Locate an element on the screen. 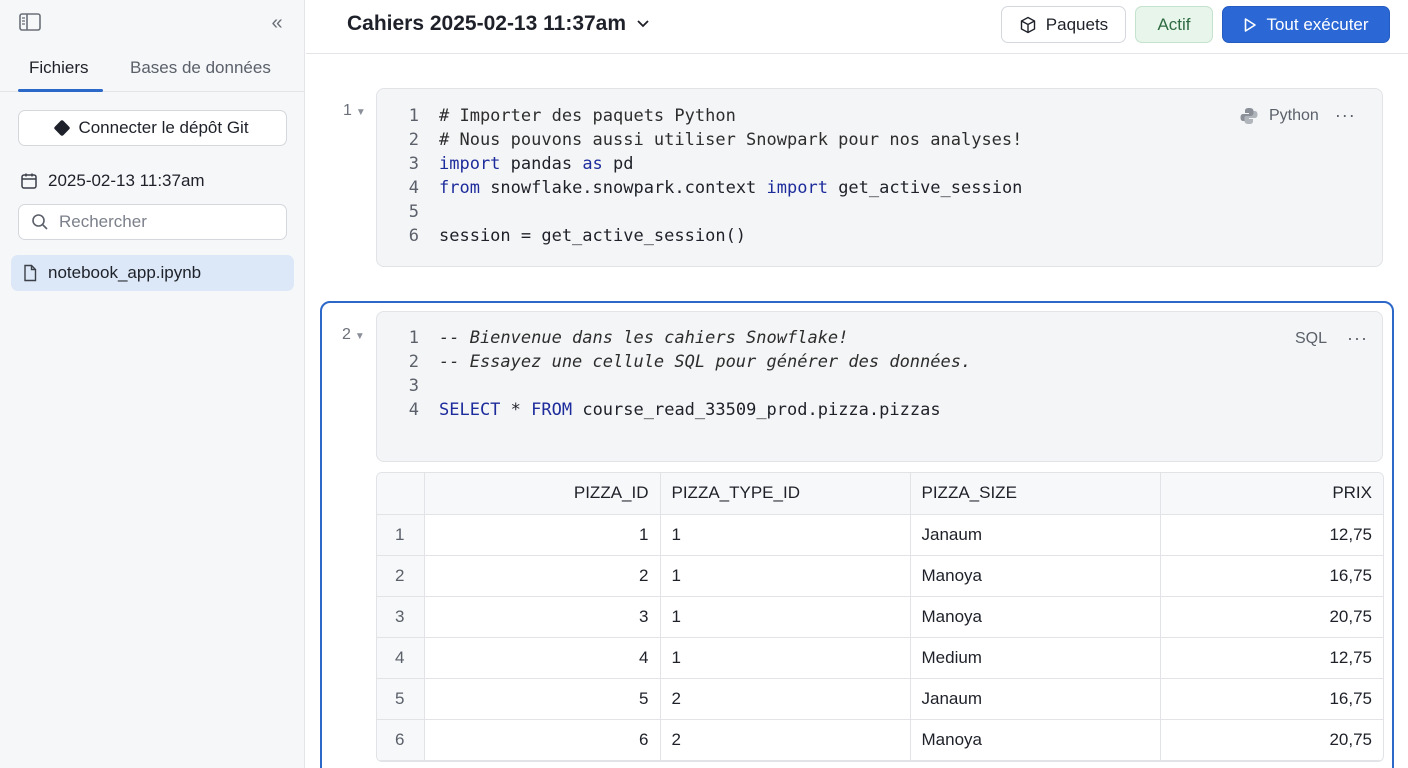 This screenshot has width=1408, height=768. table-row: 5 5 2 Janaum 16,75 is located at coordinates (880, 699).